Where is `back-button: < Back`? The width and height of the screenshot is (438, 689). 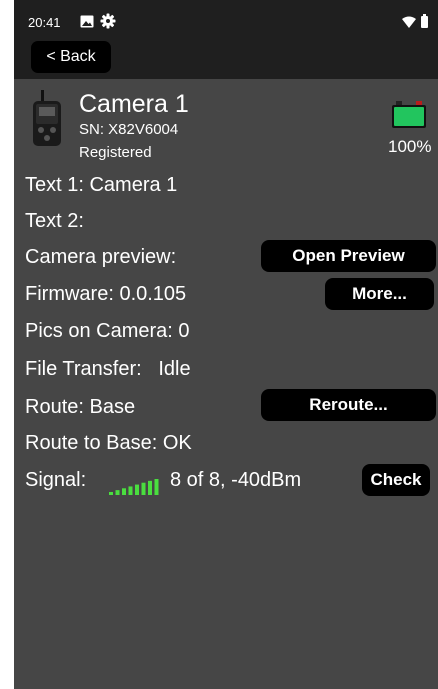 back-button: < Back is located at coordinates (71, 57).